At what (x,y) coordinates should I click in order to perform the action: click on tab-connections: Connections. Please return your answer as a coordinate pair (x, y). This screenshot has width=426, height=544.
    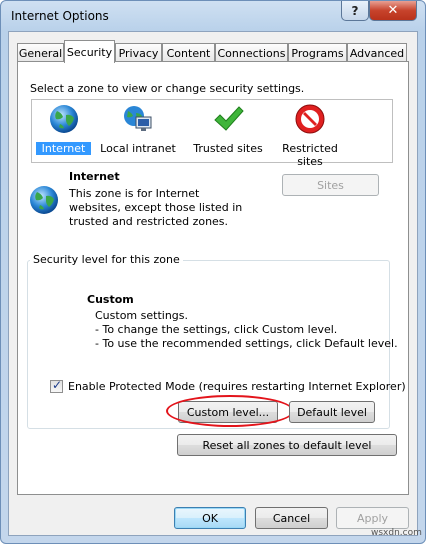
    Looking at the image, I should click on (251, 52).